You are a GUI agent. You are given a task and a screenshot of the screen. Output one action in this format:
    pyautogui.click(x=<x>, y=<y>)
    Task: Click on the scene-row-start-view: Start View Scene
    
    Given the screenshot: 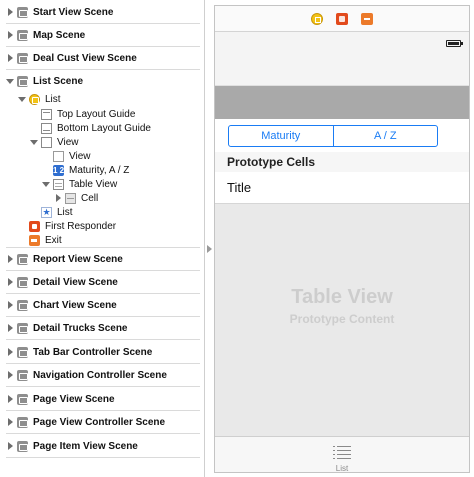 What is the action you would take?
    pyautogui.click(x=59, y=12)
    